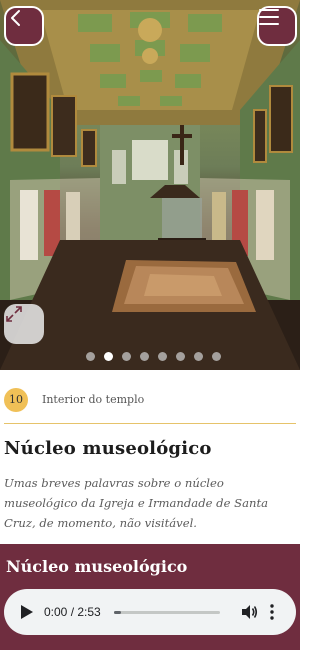 The width and height of the screenshot is (320, 650). Describe the element at coordinates (27, 612) in the screenshot. I see `play-icon` at that location.